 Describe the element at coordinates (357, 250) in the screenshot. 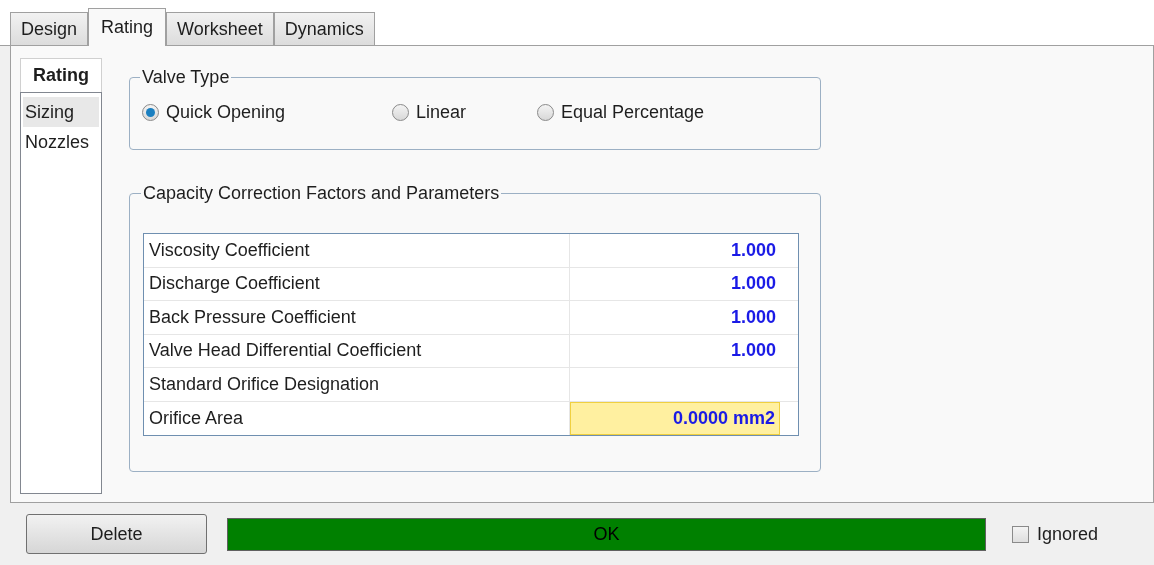

I see `parameter-label: Viscosity Coefficient` at that location.